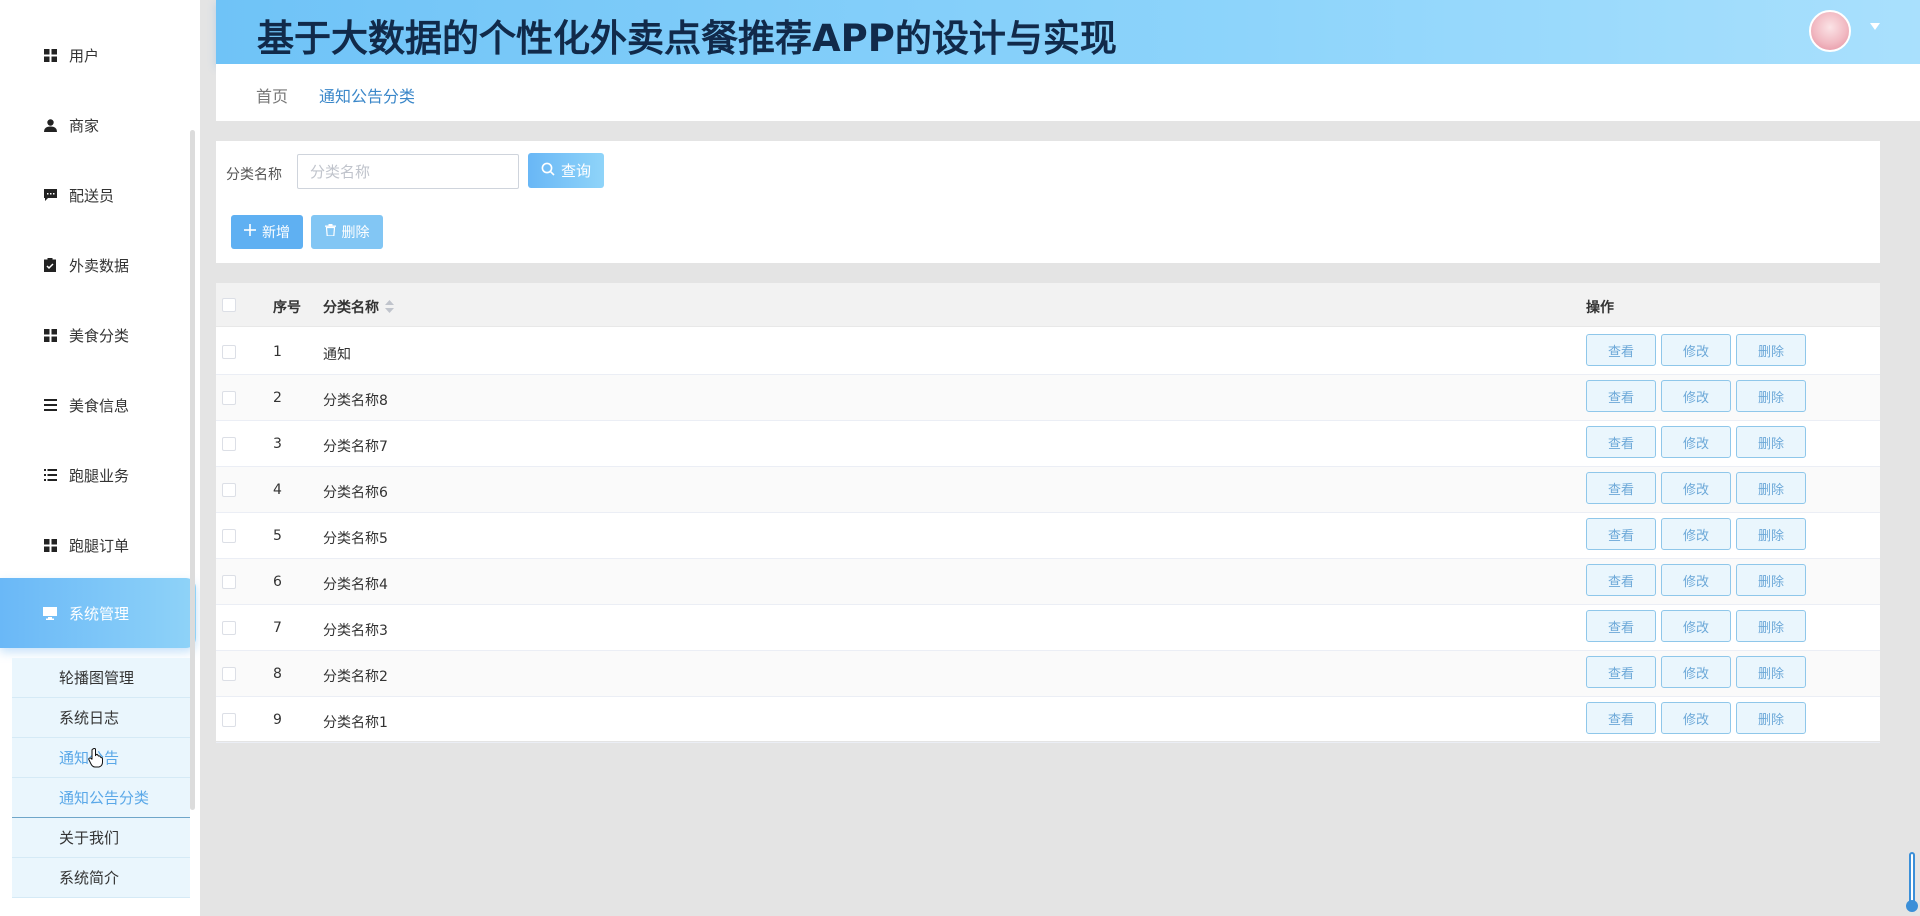  What do you see at coordinates (229, 305) in the screenshot?
I see `select-all-checkbox` at bounding box center [229, 305].